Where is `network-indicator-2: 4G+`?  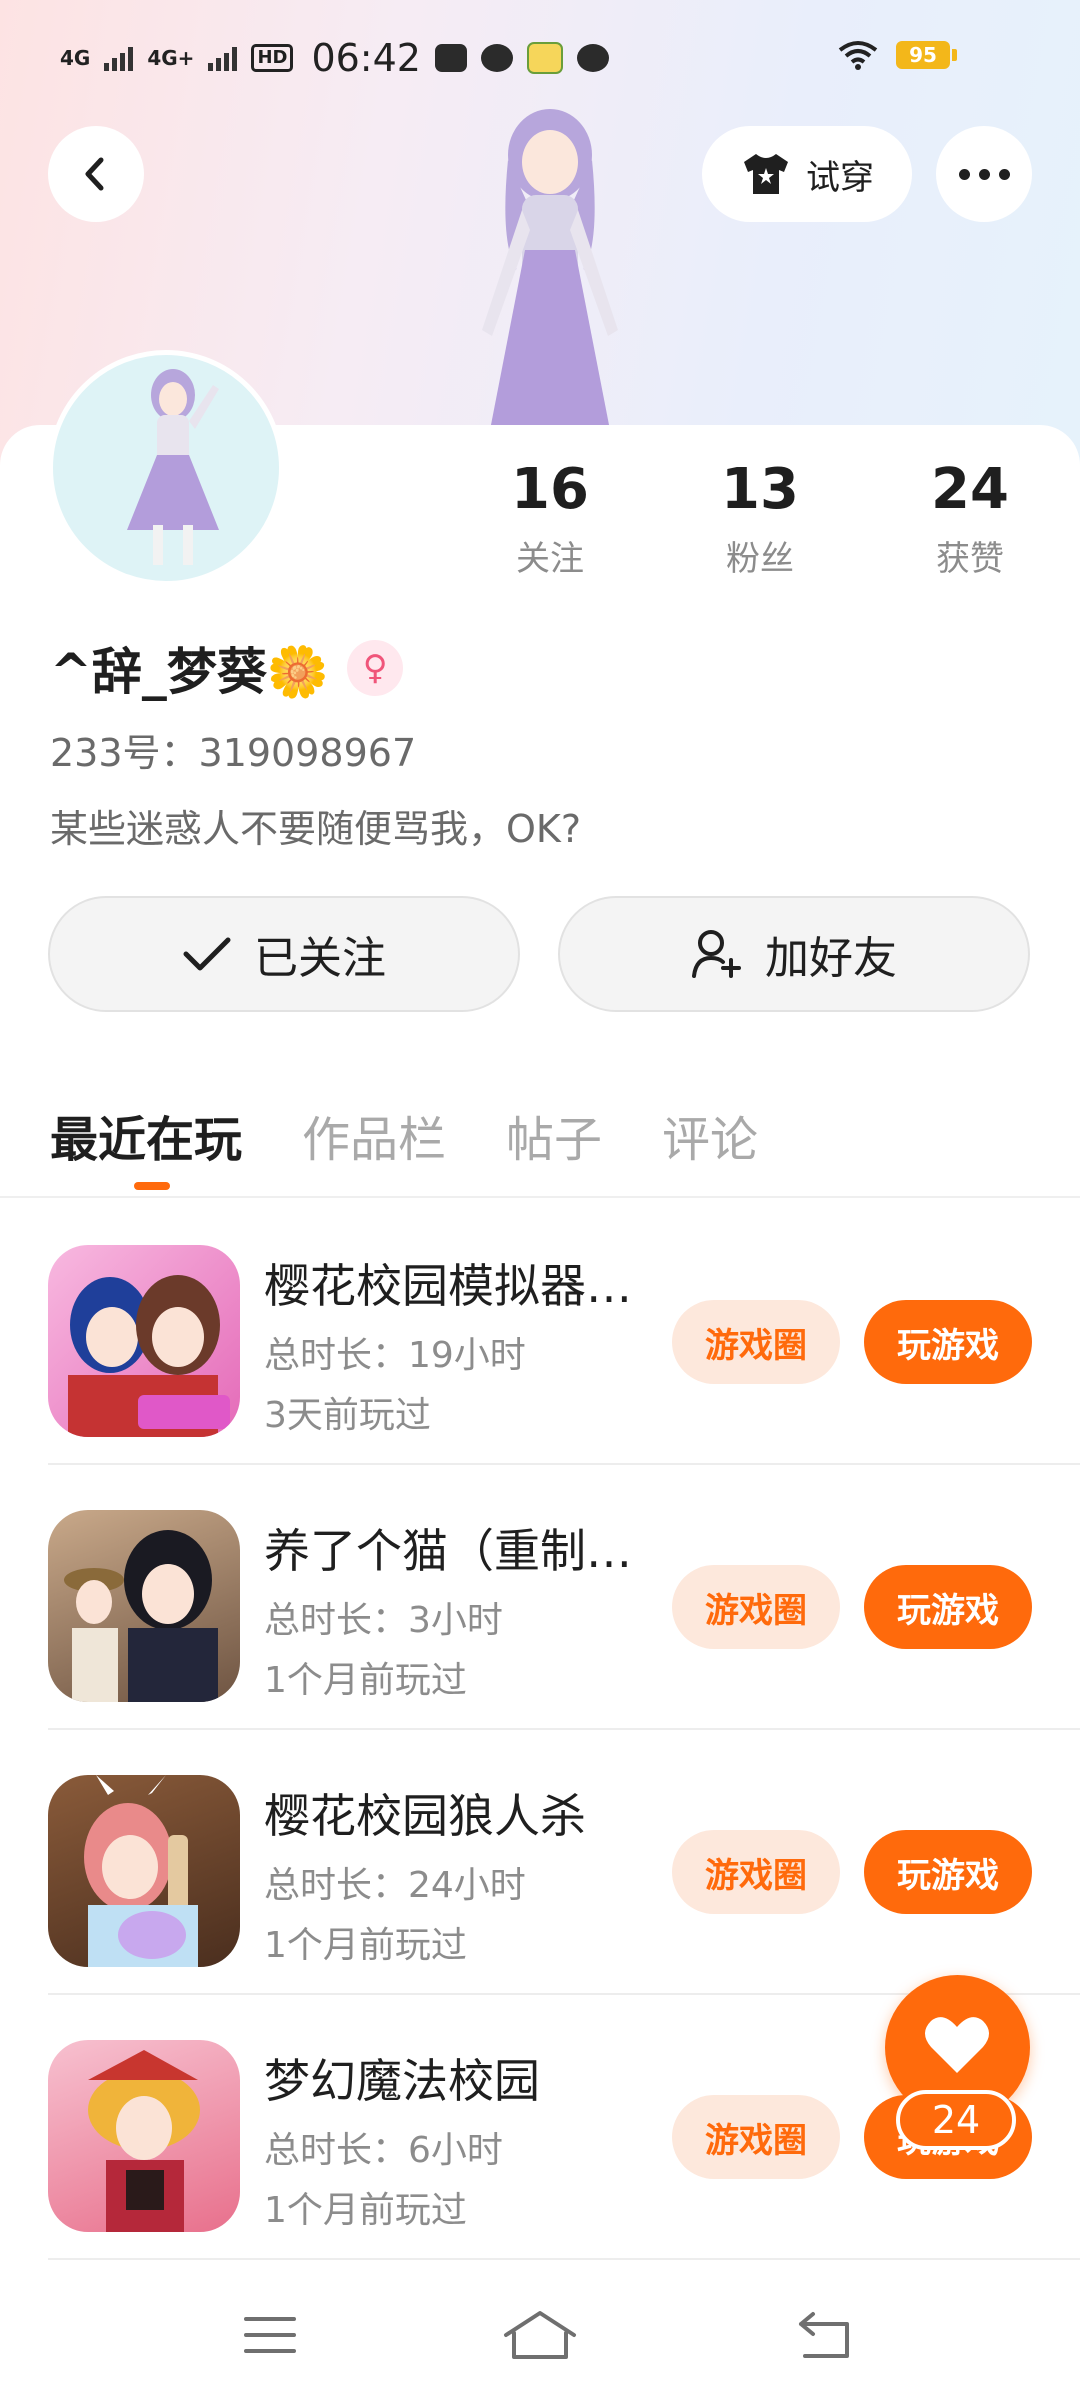
network-indicator-2: 4G+ is located at coordinates (171, 58).